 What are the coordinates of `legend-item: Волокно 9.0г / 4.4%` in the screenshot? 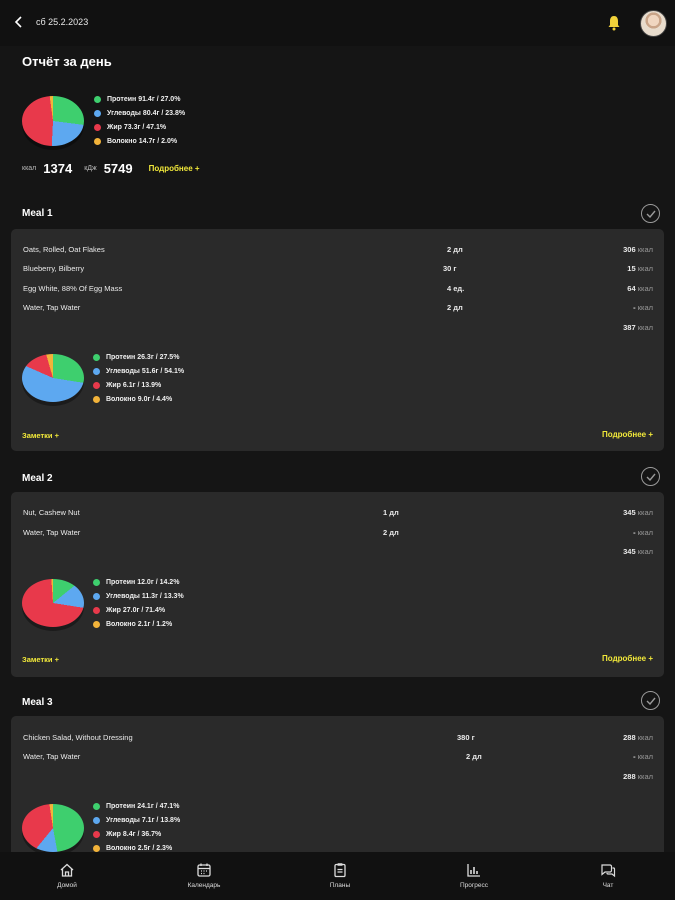 It's located at (138, 399).